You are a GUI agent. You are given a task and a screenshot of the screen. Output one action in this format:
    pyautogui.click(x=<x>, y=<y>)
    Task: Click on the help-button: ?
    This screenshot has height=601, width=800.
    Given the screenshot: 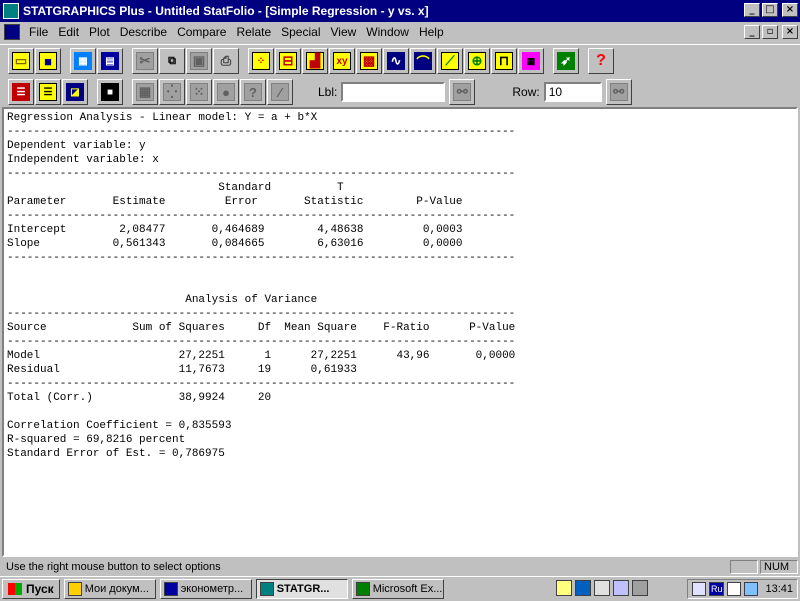 What is the action you would take?
    pyautogui.click(x=601, y=61)
    